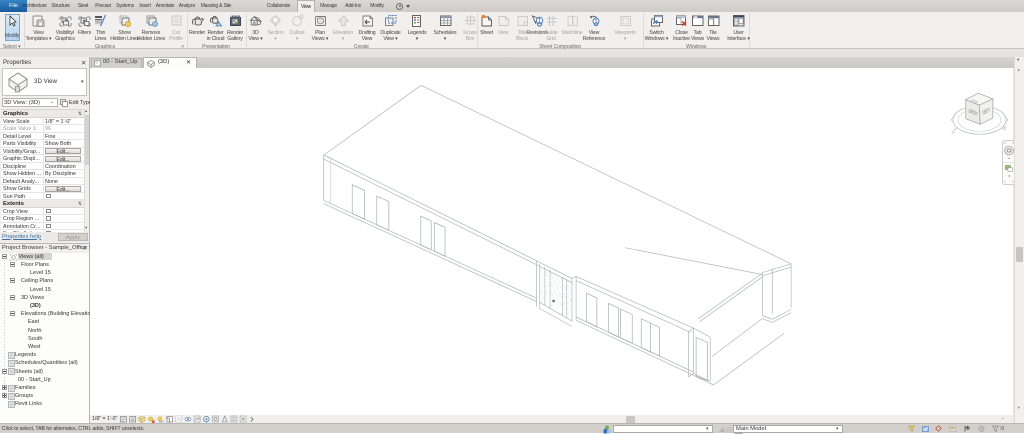 This screenshot has height=434, width=1024. What do you see at coordinates (595, 22) in the screenshot?
I see `svg-text: 1` at bounding box center [595, 22].